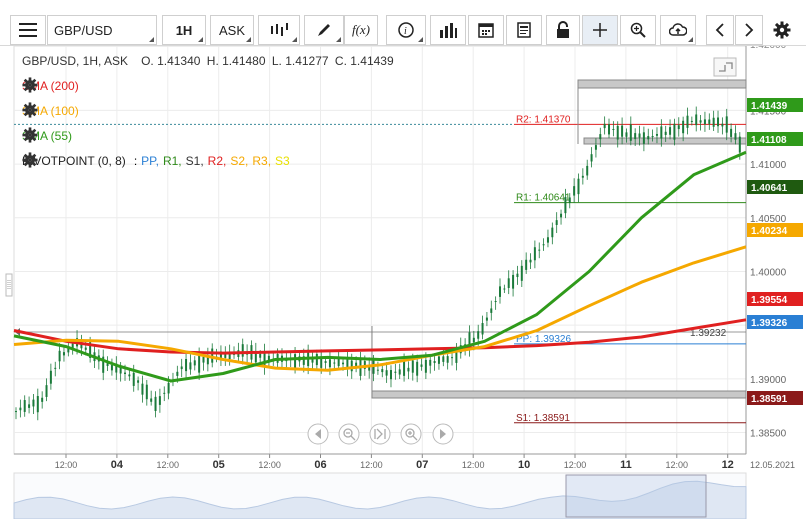 The width and height of the screenshot is (806, 519). What do you see at coordinates (184, 30) in the screenshot?
I see `timeframe-selector: 1H` at bounding box center [184, 30].